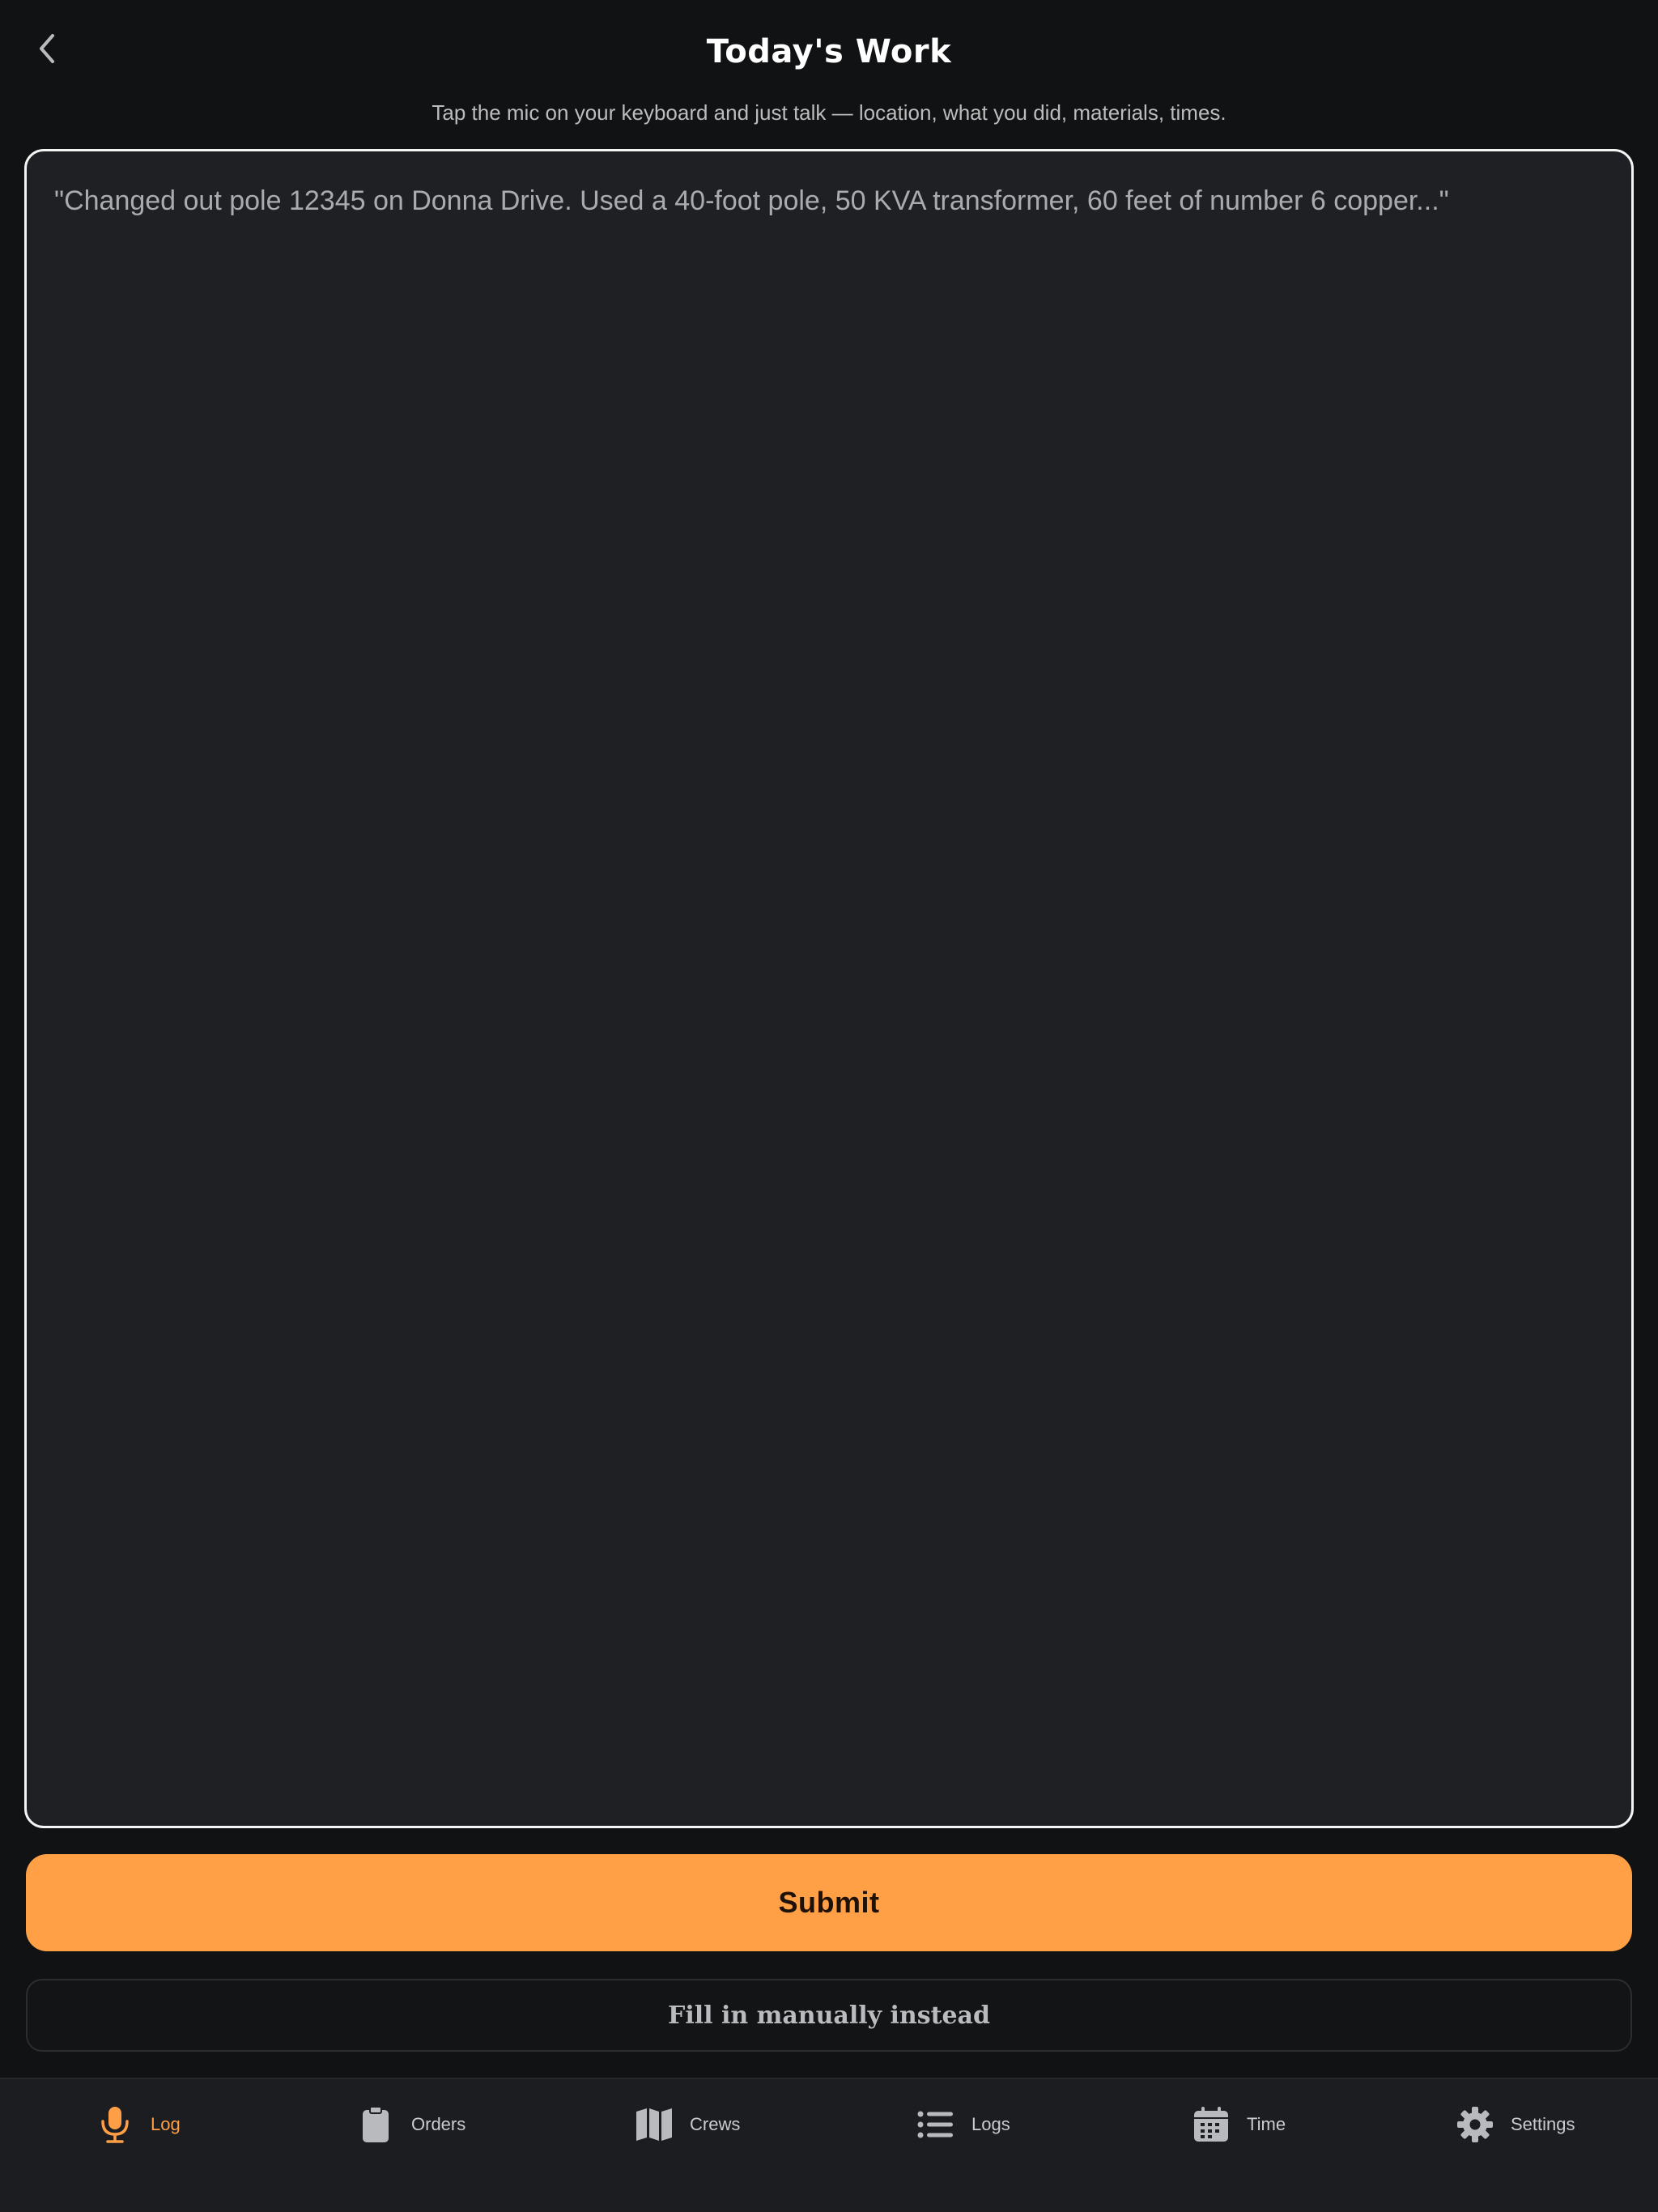  I want to click on list-icon, so click(935, 2125).